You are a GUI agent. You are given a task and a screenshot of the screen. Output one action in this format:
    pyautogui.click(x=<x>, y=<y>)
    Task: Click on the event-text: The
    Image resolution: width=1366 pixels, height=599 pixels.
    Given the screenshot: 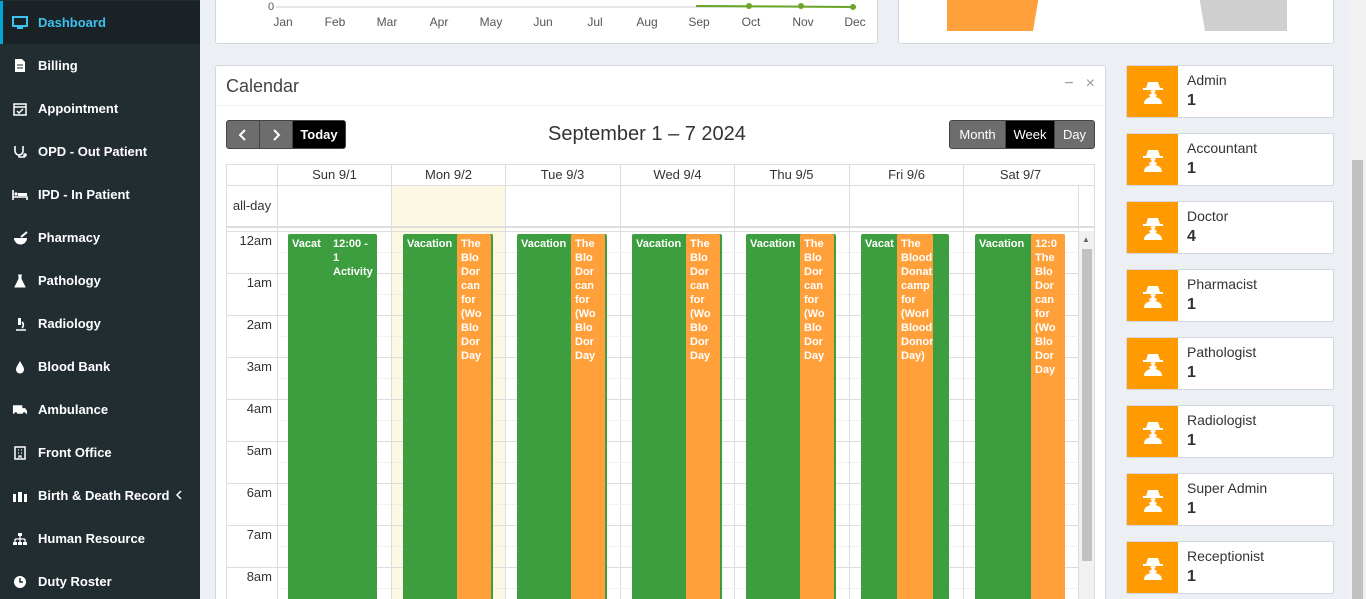 What is the action you would take?
    pyautogui.click(x=471, y=244)
    